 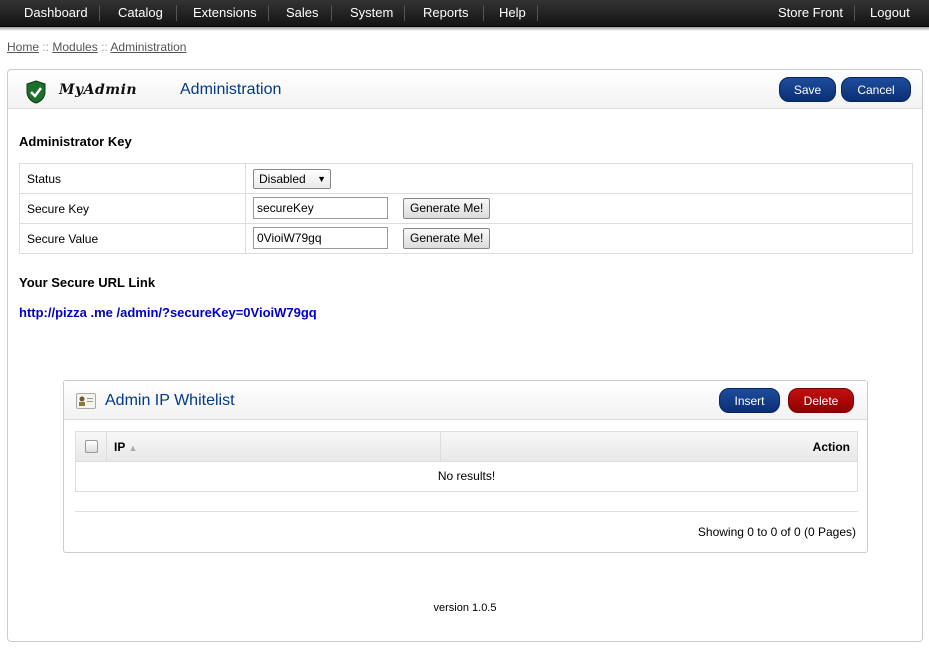 I want to click on ip-table: IP ▲ Action No results!, so click(x=466, y=461).